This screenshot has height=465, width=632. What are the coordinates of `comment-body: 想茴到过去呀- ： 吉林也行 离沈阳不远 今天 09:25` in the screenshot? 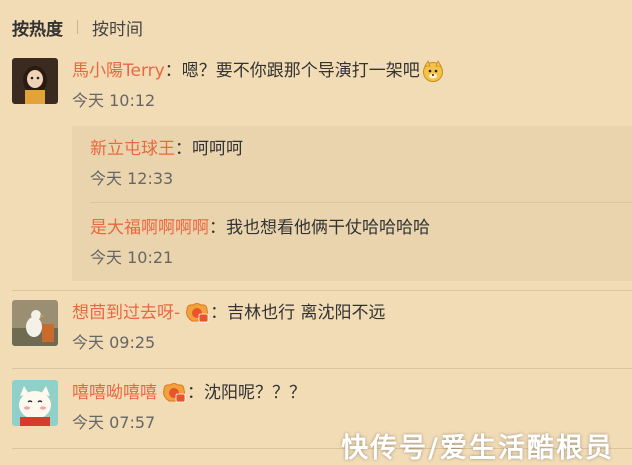 It's located at (352, 327).